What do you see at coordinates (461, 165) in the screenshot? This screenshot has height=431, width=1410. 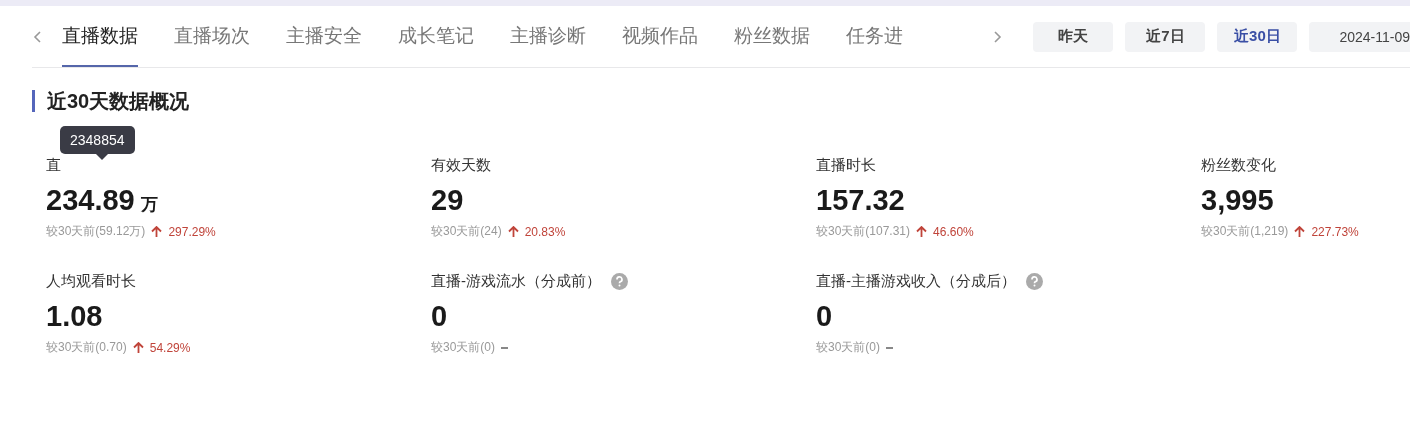 I see `metric-label: 有效天数` at bounding box center [461, 165].